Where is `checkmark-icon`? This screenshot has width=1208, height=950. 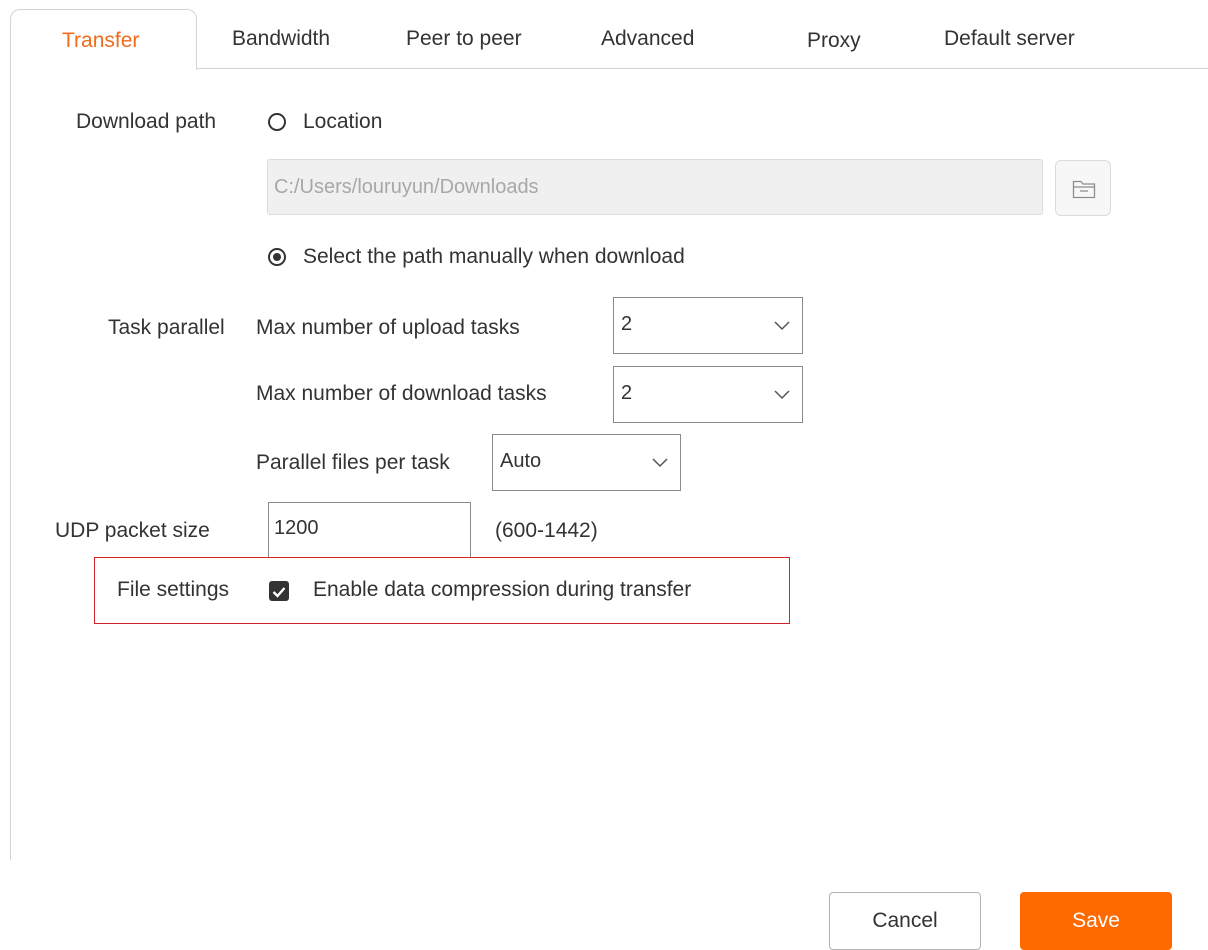 checkmark-icon is located at coordinates (279, 594).